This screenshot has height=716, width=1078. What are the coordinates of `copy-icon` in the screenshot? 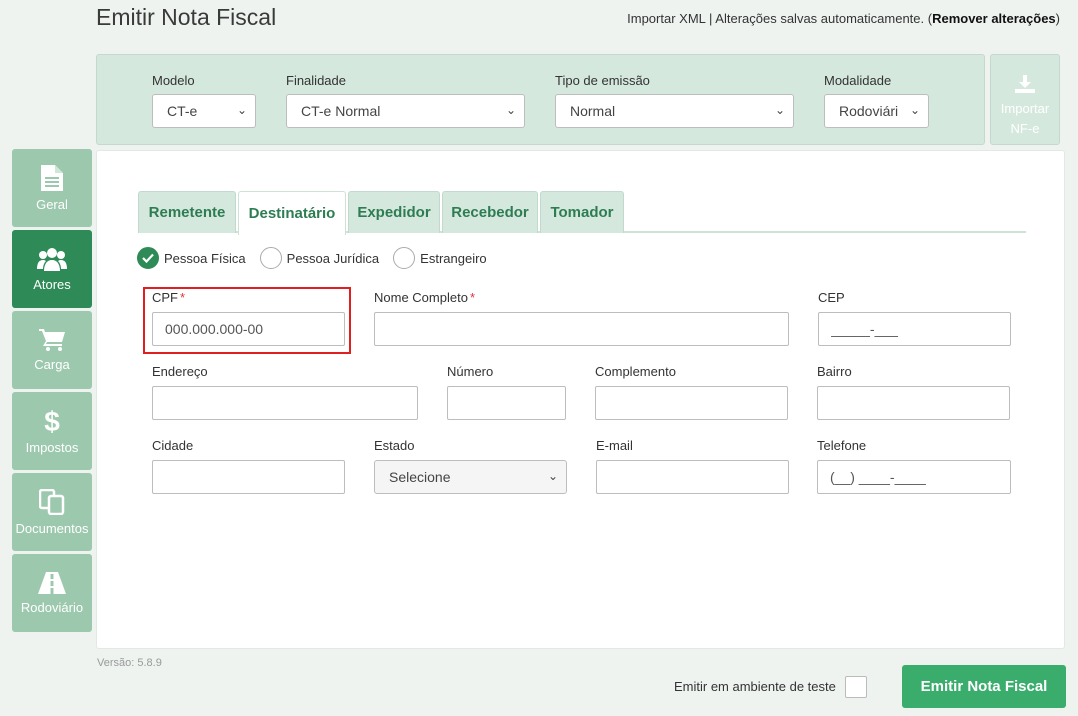 It's located at (52, 501).